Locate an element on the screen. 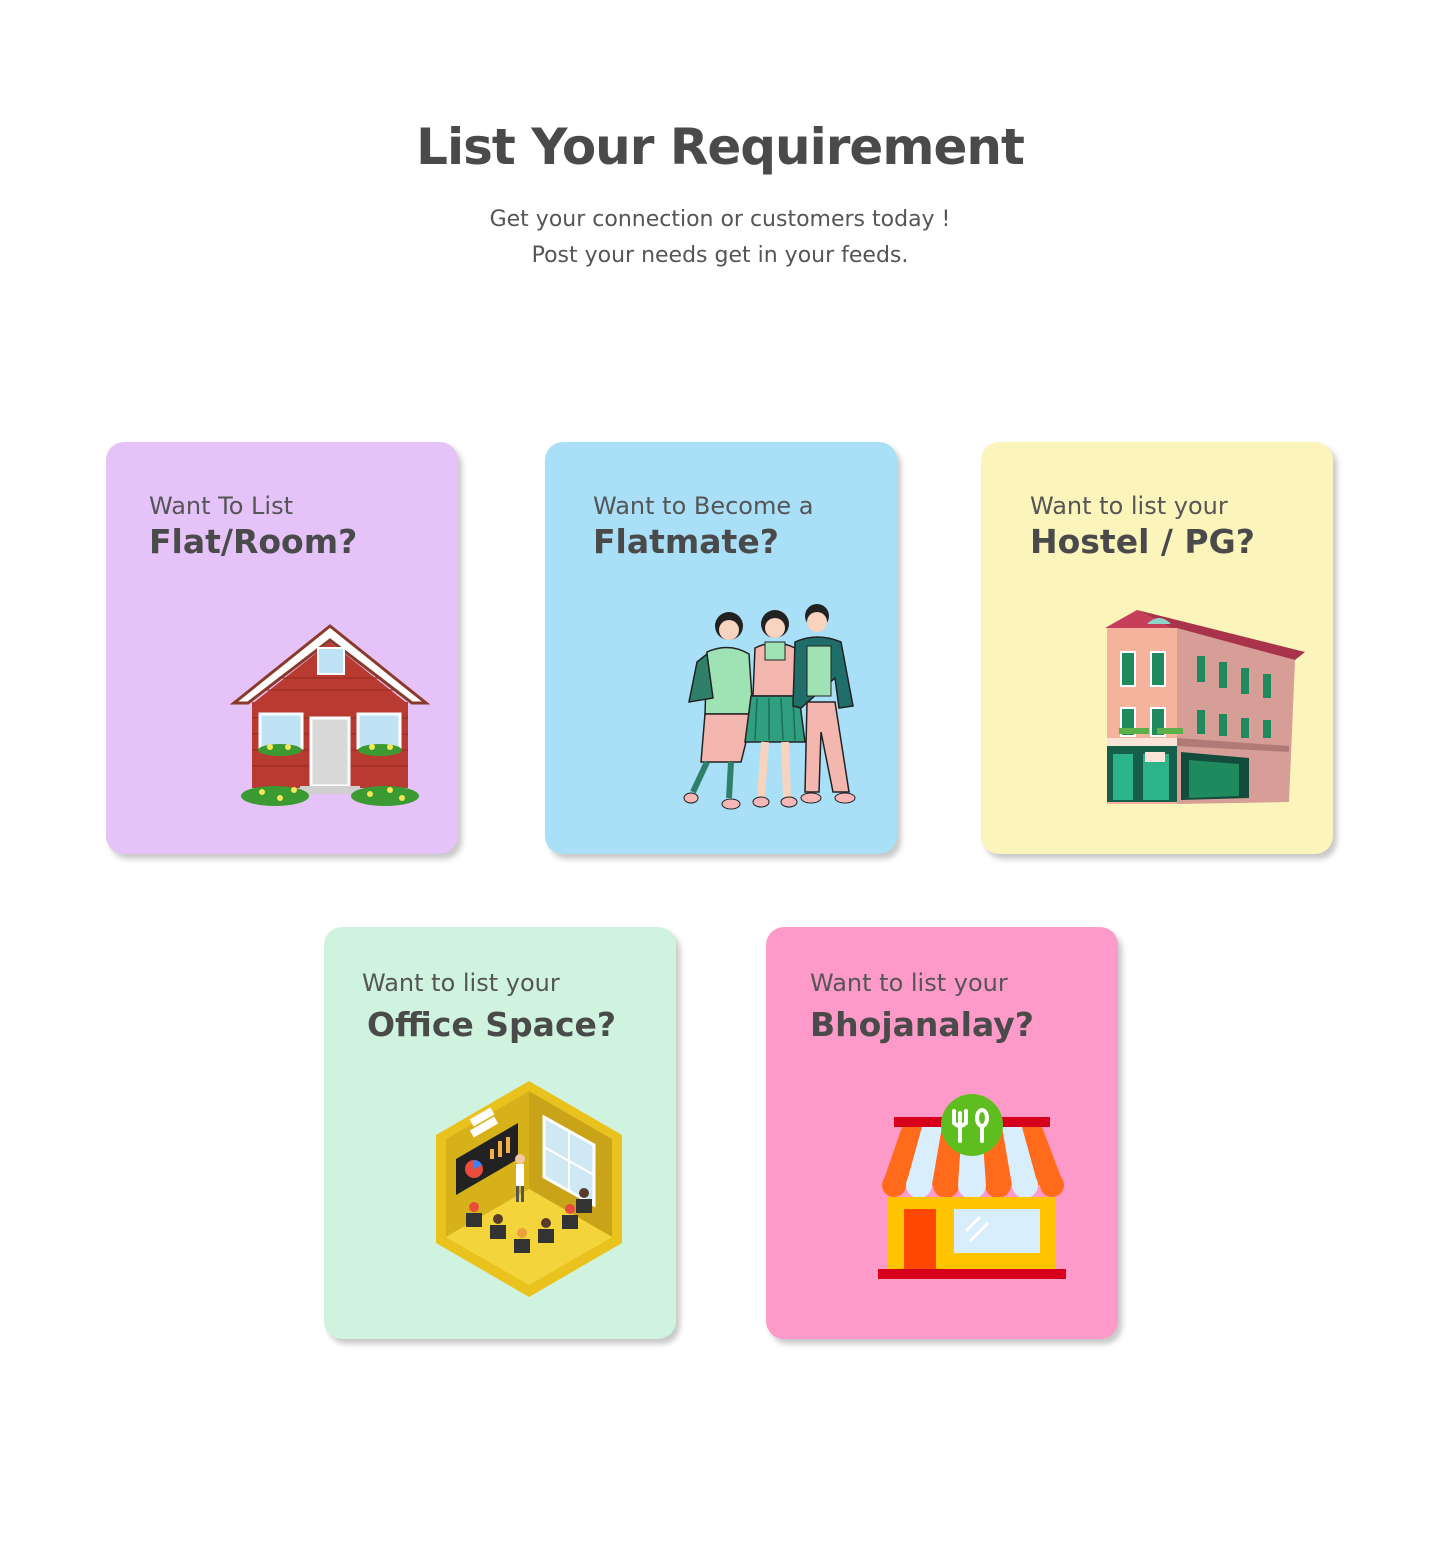  restaurant-icon is located at coordinates (972, 1186).